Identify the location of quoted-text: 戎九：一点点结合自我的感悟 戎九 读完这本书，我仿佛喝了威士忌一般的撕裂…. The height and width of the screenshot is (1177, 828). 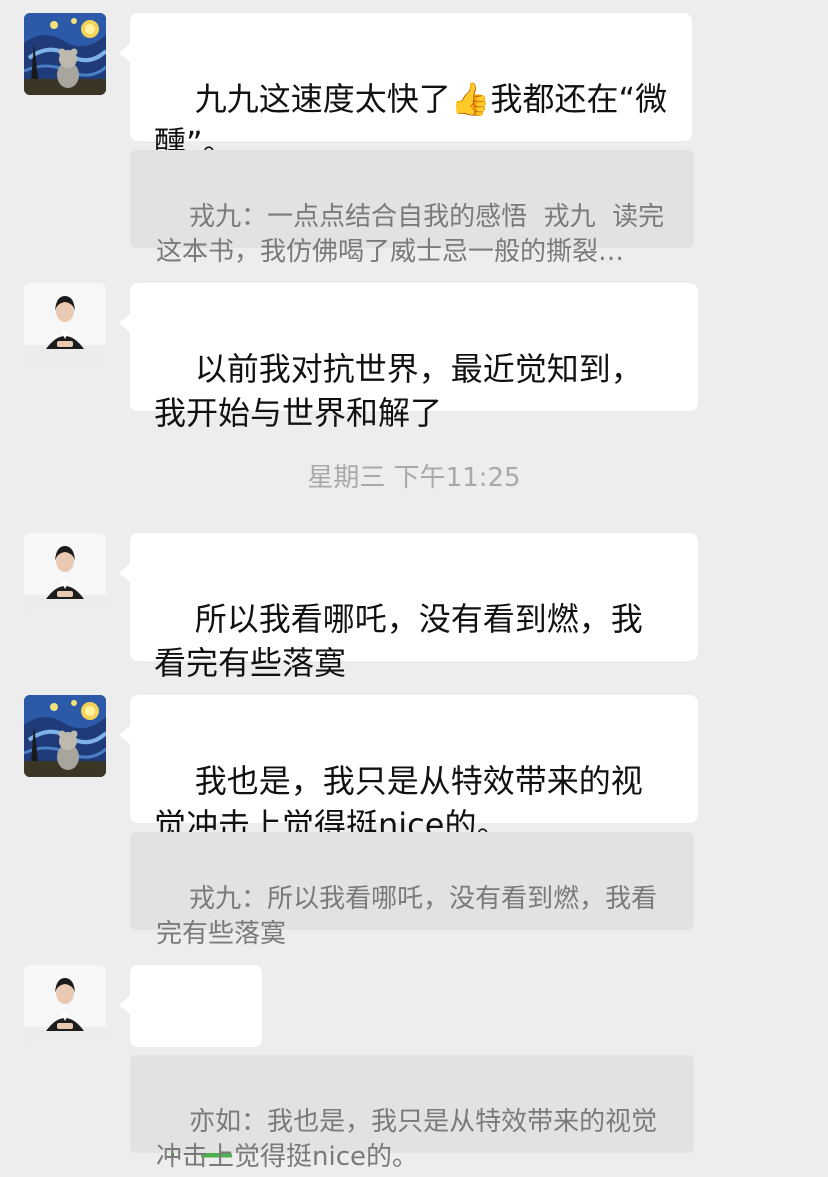
(410, 234).